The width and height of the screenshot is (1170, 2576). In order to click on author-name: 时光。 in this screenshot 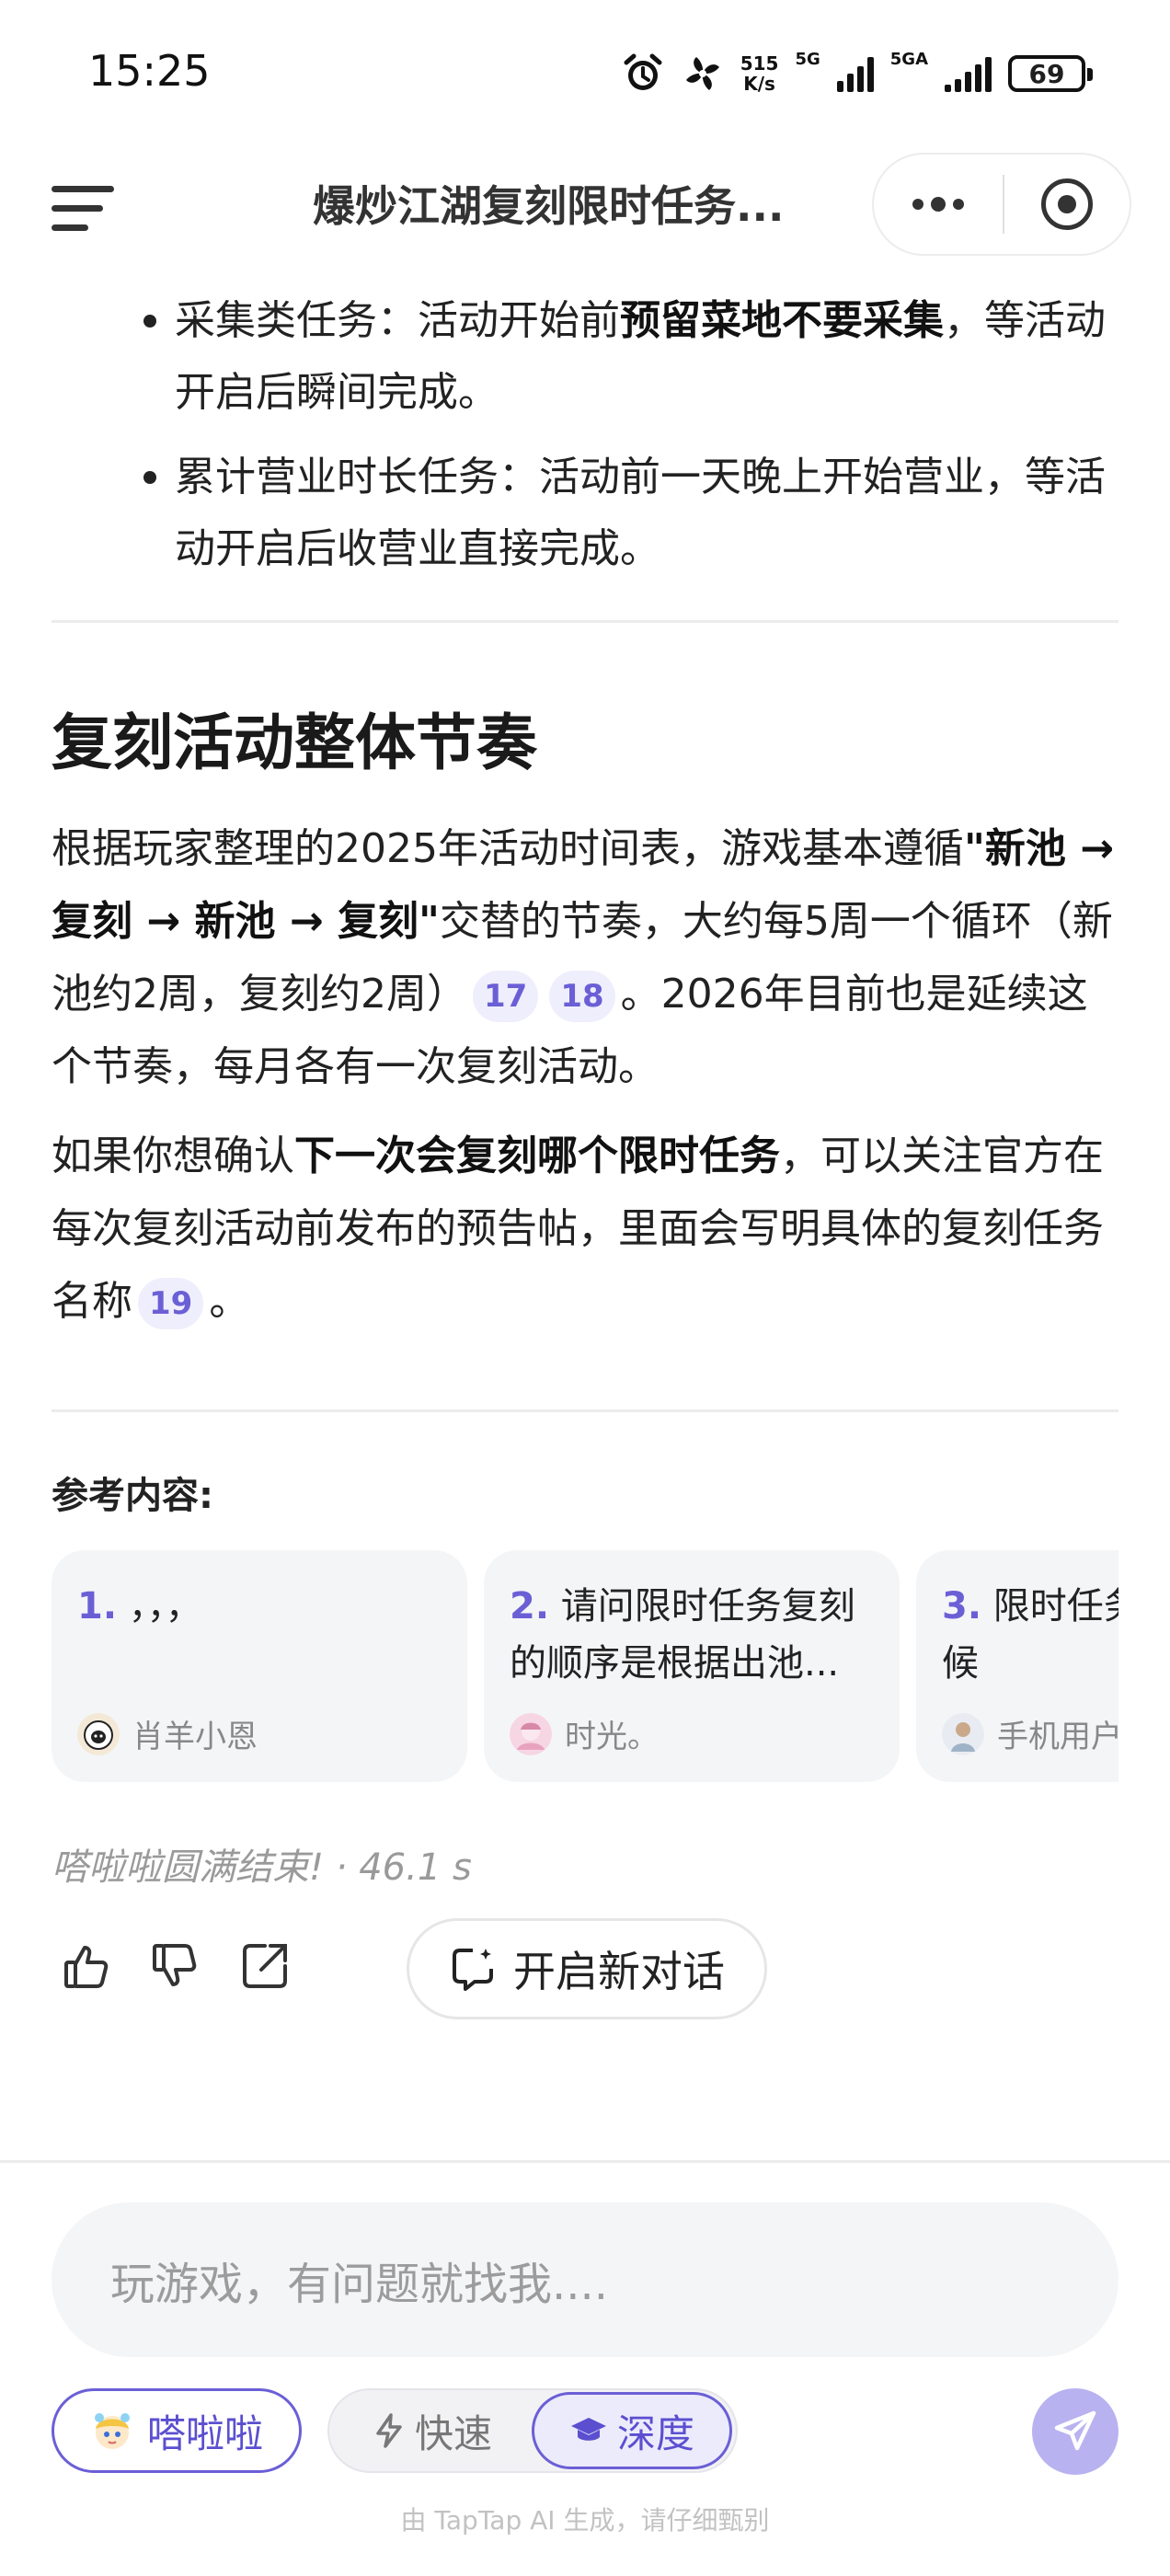, I will do `click(612, 1737)`.